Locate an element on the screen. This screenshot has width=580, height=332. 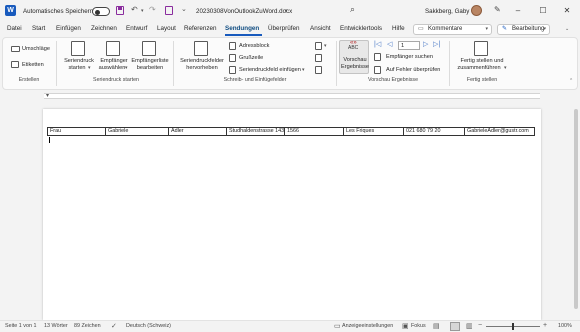
empfaenger-auswaehlen-label-2: auswählen is located at coordinates (112, 68).